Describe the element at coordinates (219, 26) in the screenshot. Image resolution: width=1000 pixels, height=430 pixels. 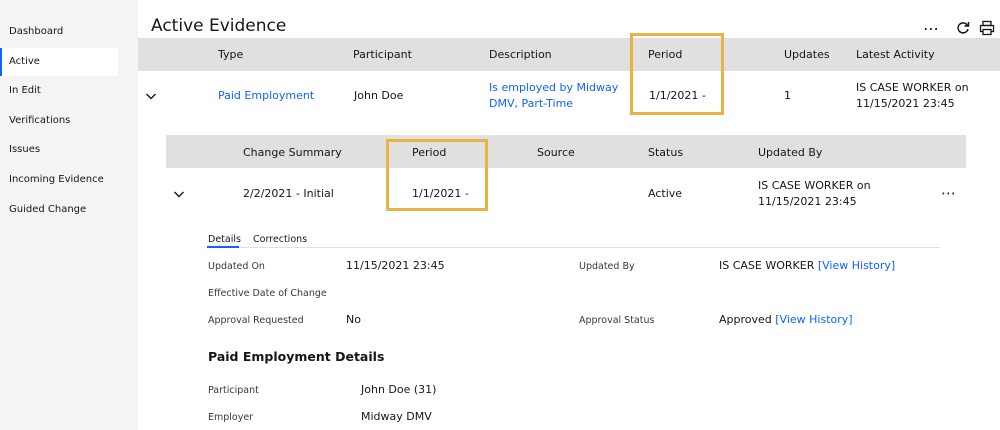
I see `page-title: Active Evidence` at that location.